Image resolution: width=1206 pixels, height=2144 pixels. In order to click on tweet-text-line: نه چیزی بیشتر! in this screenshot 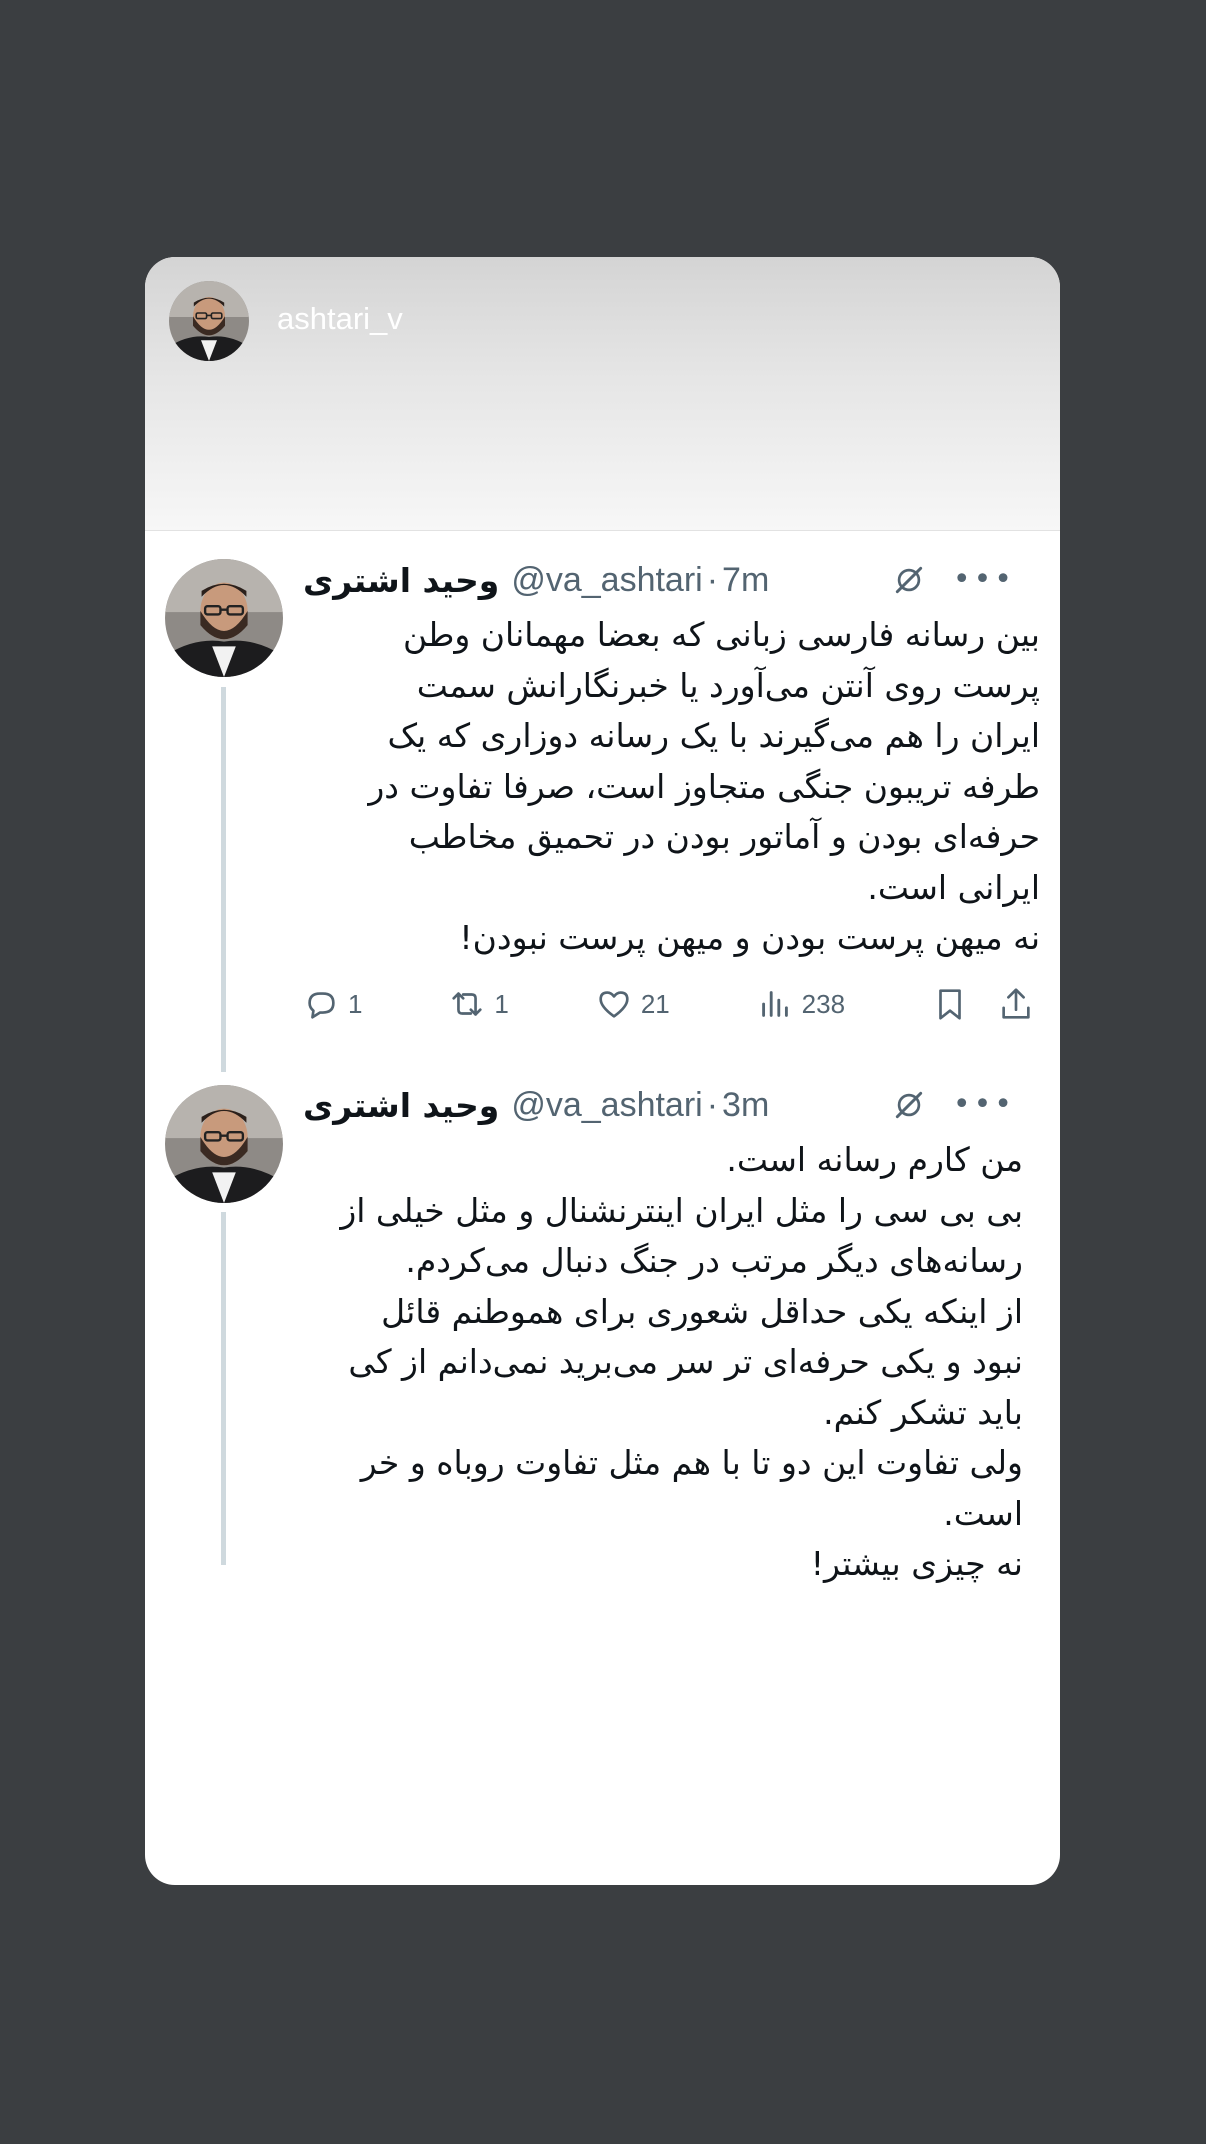, I will do `click(916, 1563)`.